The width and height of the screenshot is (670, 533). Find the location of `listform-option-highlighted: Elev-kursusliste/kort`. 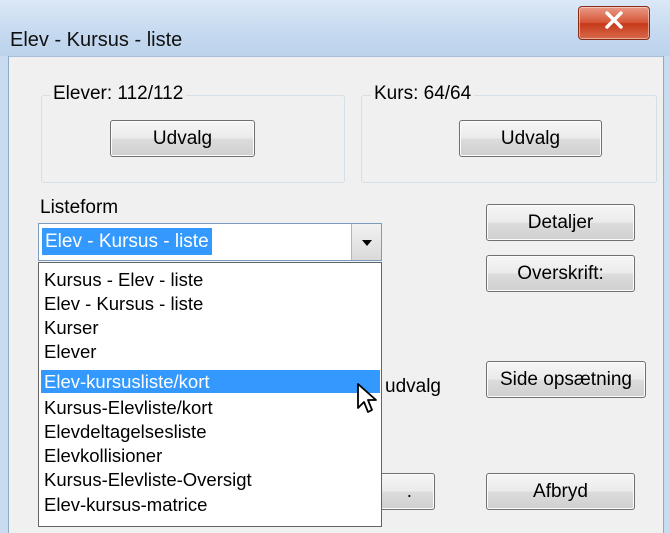

listform-option-highlighted: Elev-kursusliste/kort is located at coordinates (210, 381).